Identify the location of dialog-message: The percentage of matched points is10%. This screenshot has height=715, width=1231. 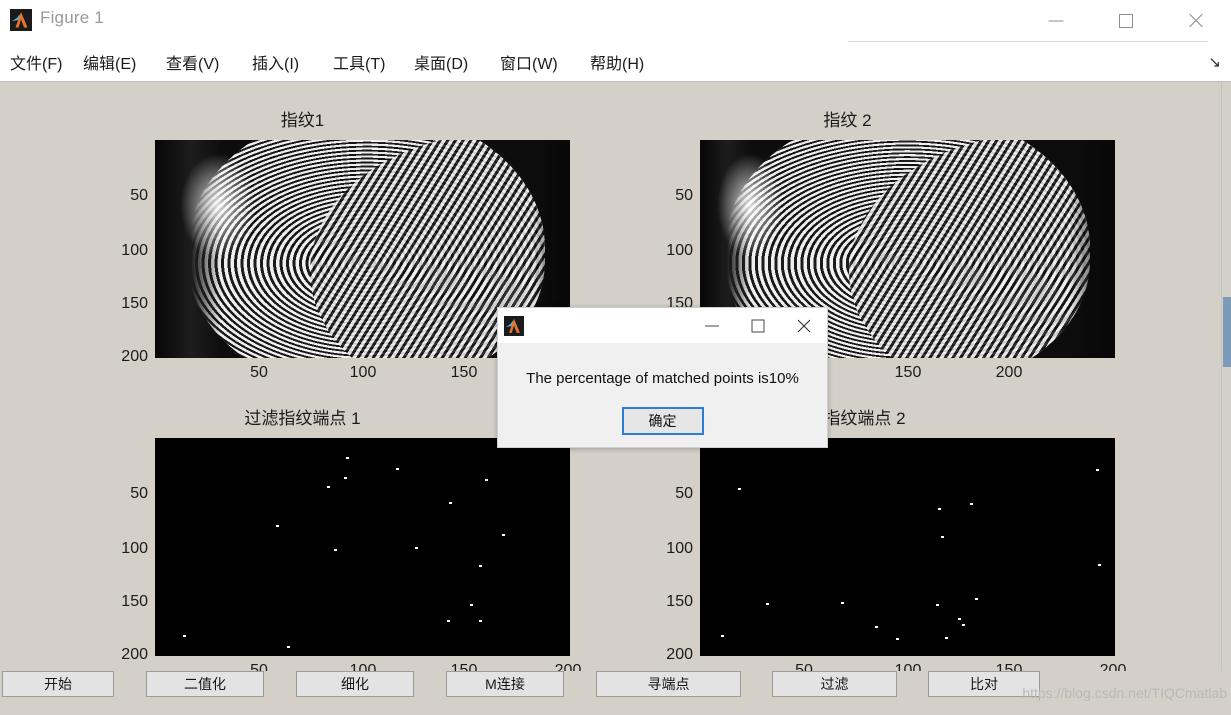
(662, 378).